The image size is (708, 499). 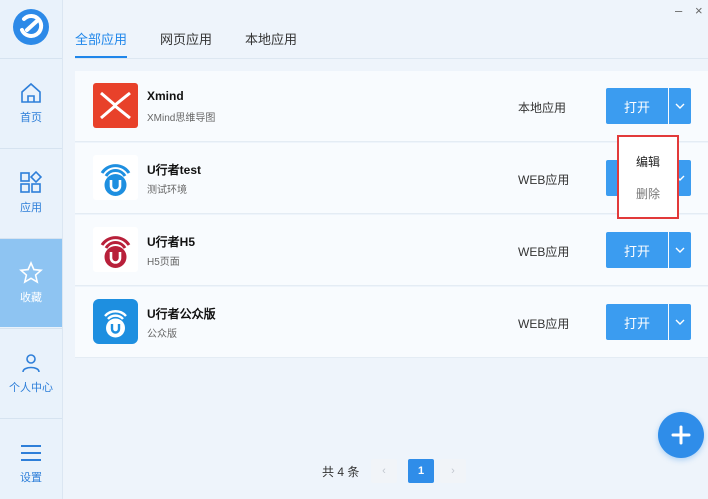 What do you see at coordinates (31, 92) in the screenshot?
I see `home-icon` at bounding box center [31, 92].